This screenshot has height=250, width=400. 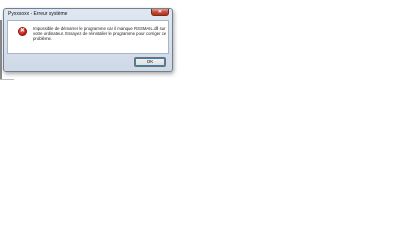 I want to click on dialog-footer: OK, so click(x=88, y=62).